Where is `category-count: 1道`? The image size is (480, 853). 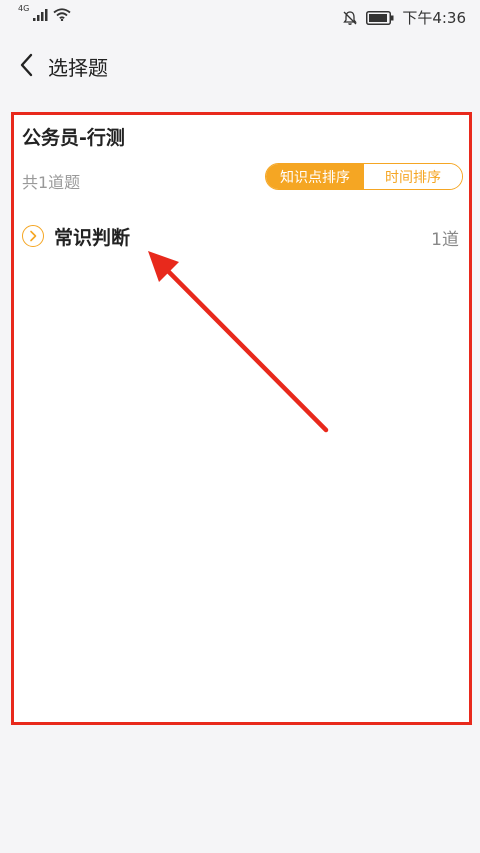
category-count: 1道 is located at coordinates (445, 240).